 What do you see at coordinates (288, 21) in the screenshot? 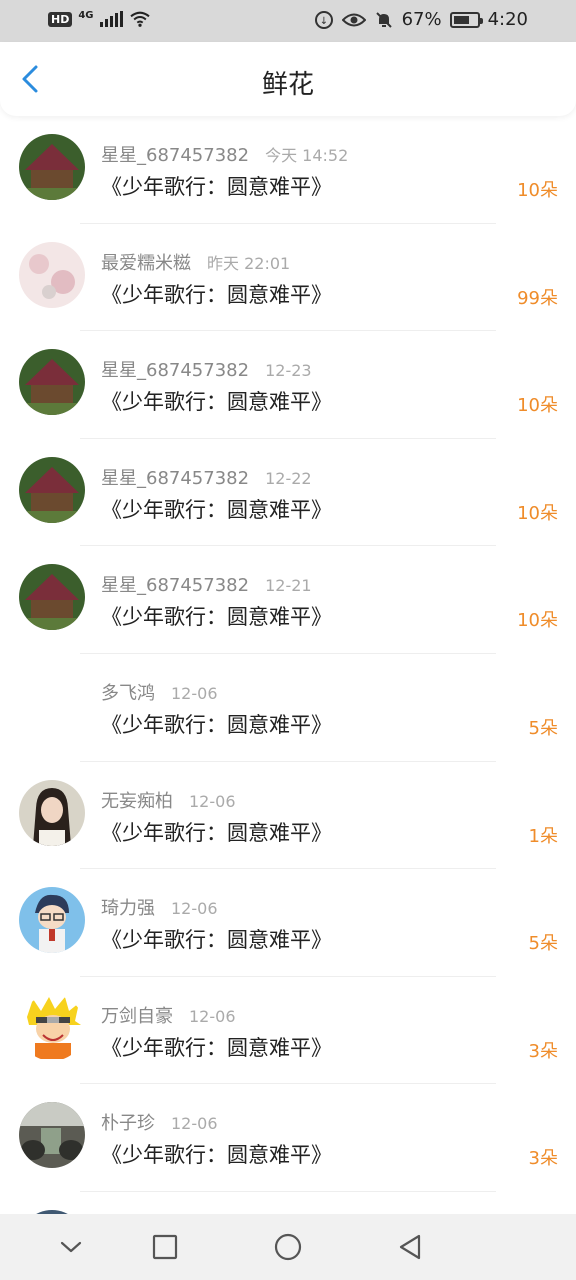
I see `status-bar: HD 4G ↓ 67% 4:20` at bounding box center [288, 21].